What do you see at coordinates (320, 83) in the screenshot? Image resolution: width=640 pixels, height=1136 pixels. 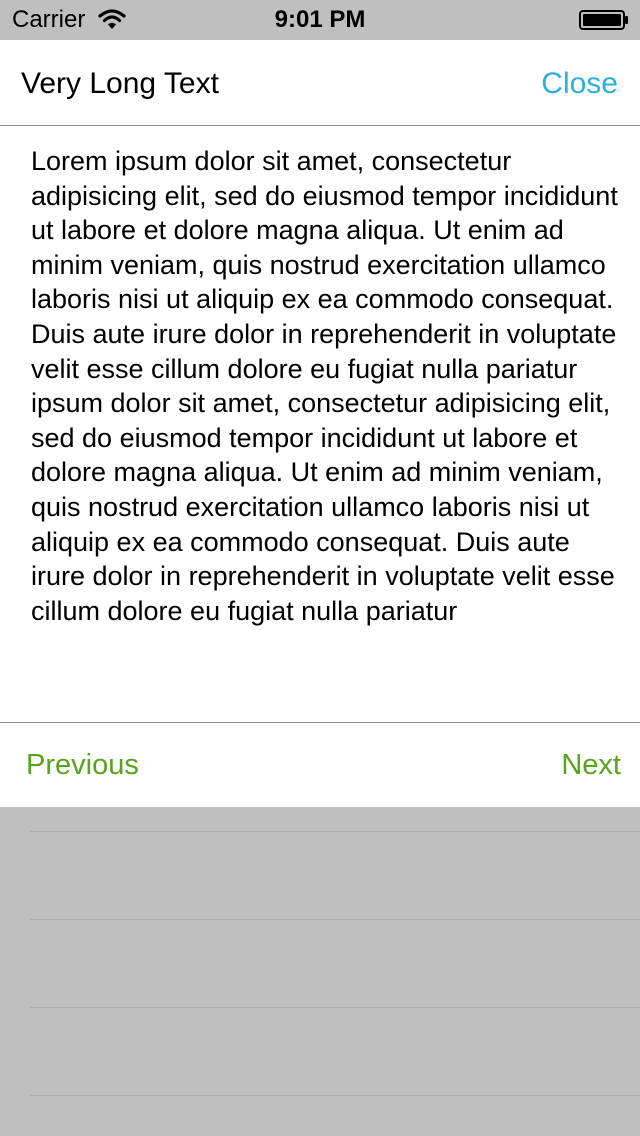 I see `card-header: Very Long Text Close` at bounding box center [320, 83].